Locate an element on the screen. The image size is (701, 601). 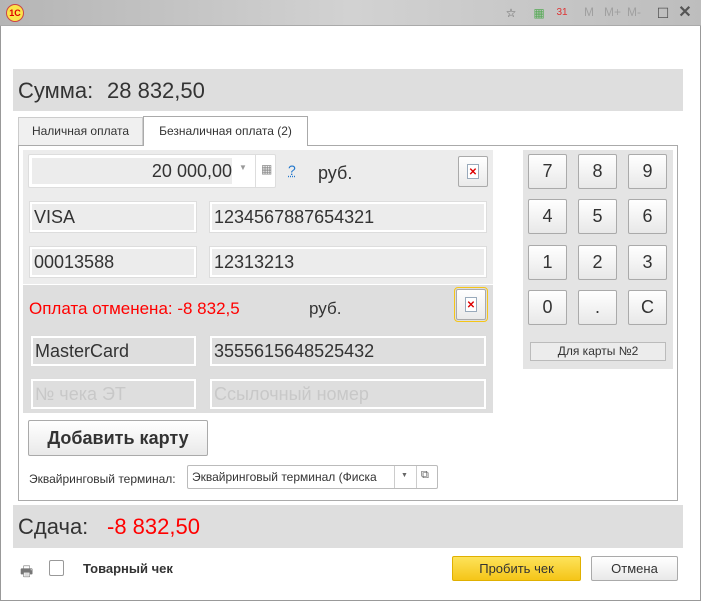
amount-field: 20 000,00 ▼ ▦ is located at coordinates (152, 171).